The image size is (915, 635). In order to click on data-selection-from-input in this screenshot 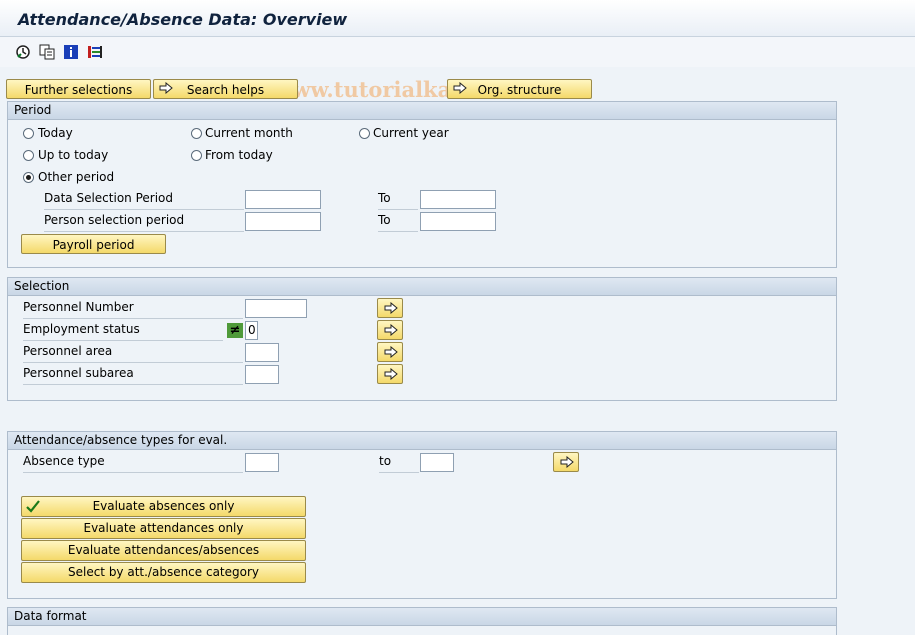, I will do `click(283, 199)`.